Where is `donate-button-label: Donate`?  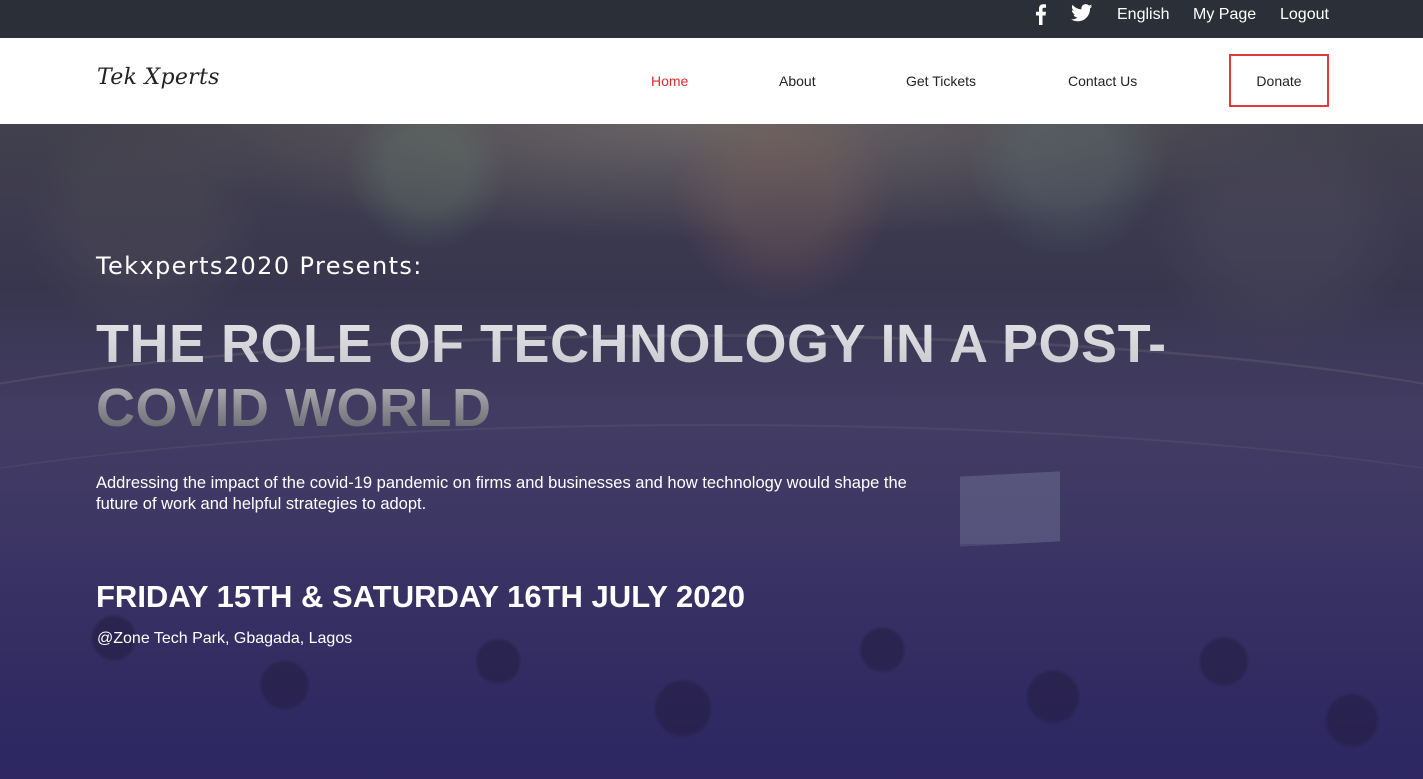 donate-button-label: Donate is located at coordinates (1279, 80).